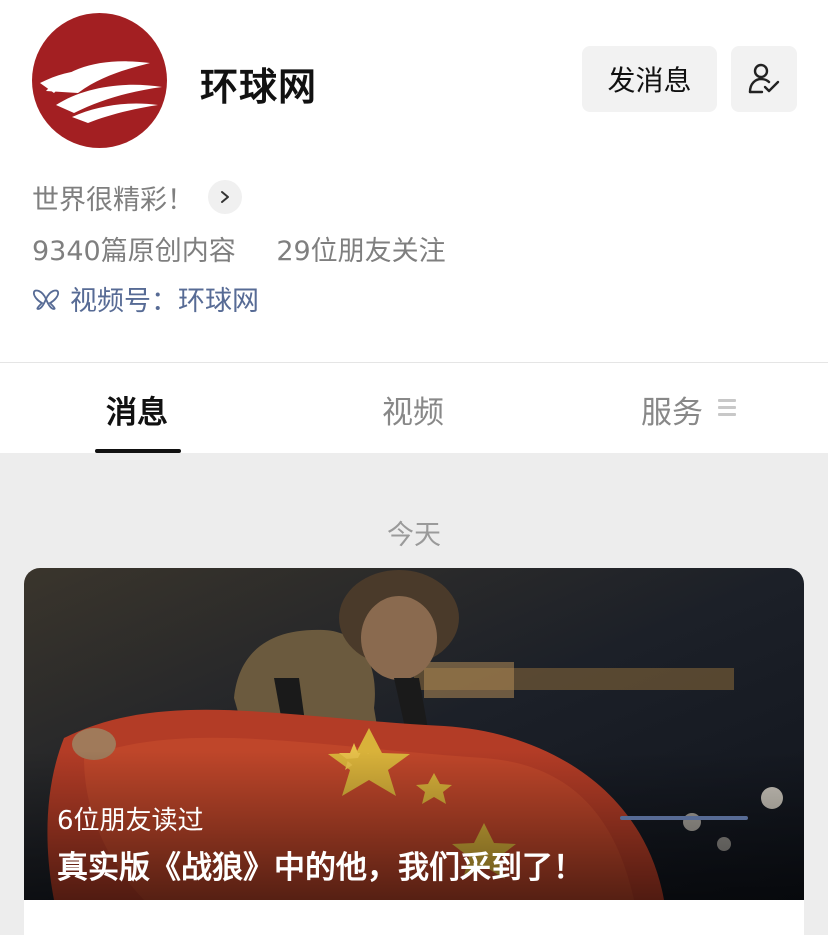 The image size is (828, 935). What do you see at coordinates (101, 92) in the screenshot?
I see `huanqiu-logo-icon` at bounding box center [101, 92].